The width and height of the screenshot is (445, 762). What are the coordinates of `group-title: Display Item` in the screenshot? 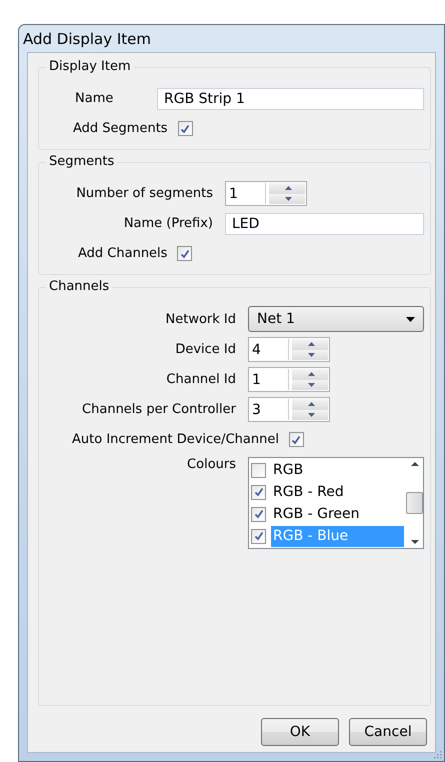 It's located at (90, 66).